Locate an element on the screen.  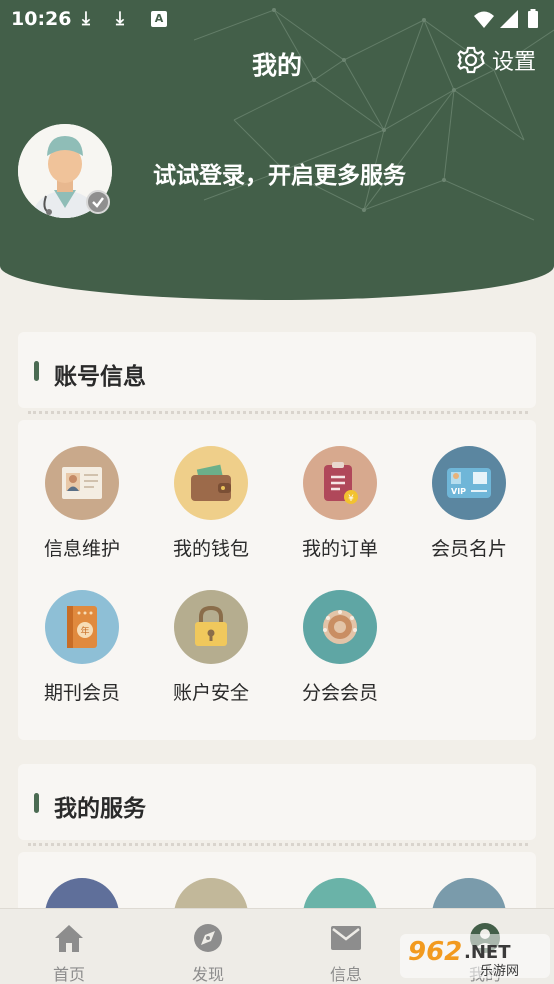
branch-member-button: 分会会员 is located at coordinates (340, 647).